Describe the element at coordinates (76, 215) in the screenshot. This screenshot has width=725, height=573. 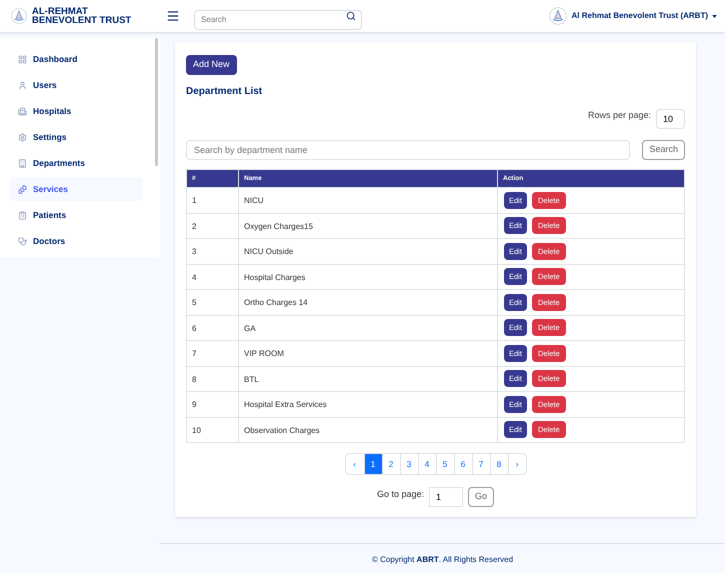
I see `sidebar-item: Patients` at that location.